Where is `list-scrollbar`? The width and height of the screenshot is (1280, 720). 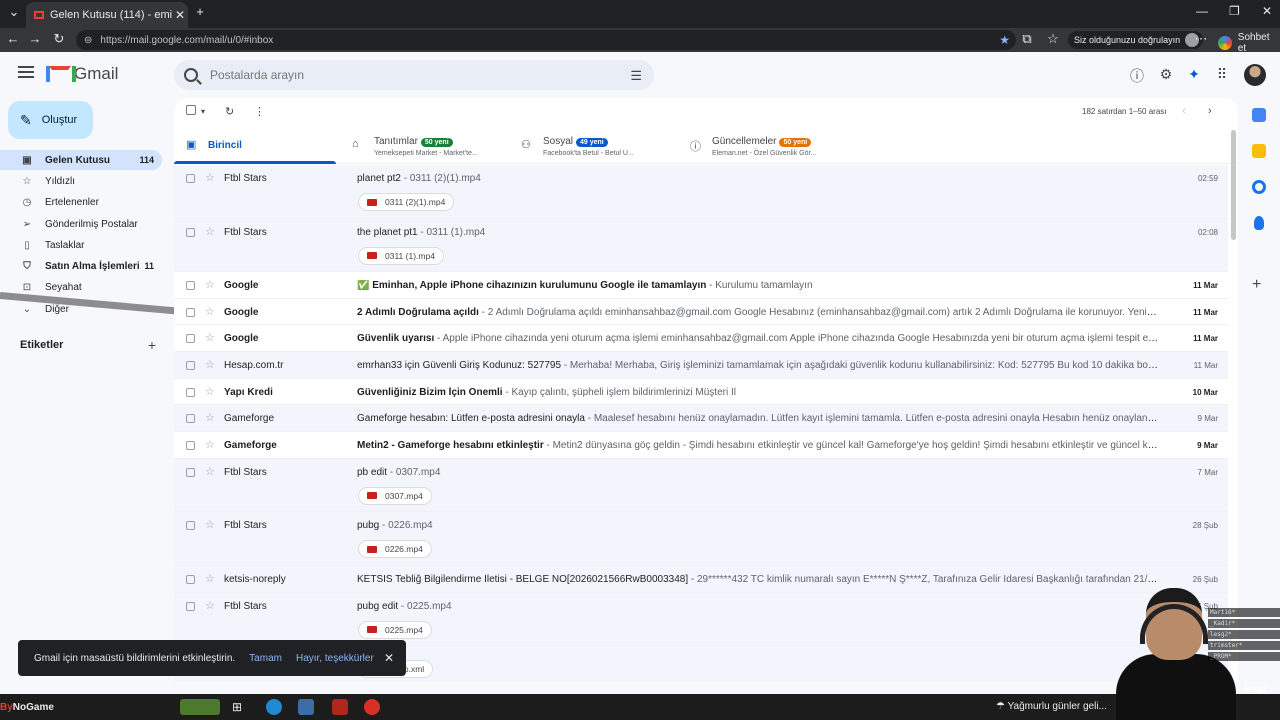
list-scrollbar is located at coordinates (1233, 185).